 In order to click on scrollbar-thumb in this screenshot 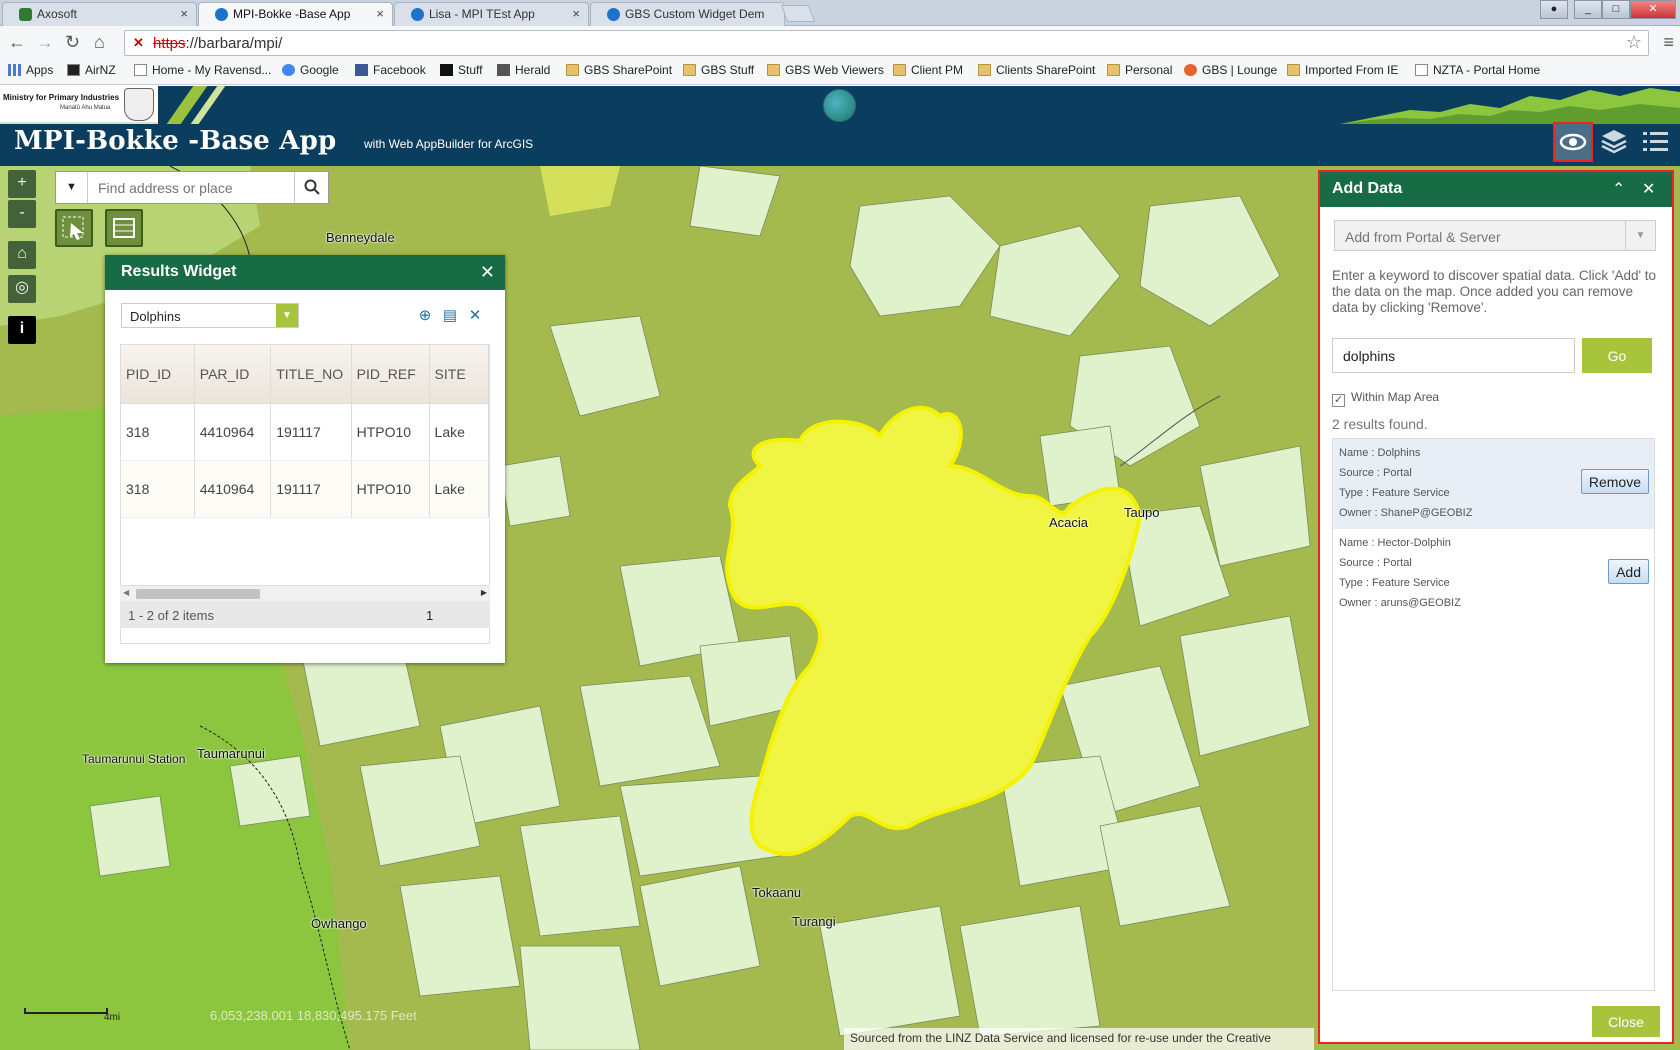, I will do `click(198, 594)`.